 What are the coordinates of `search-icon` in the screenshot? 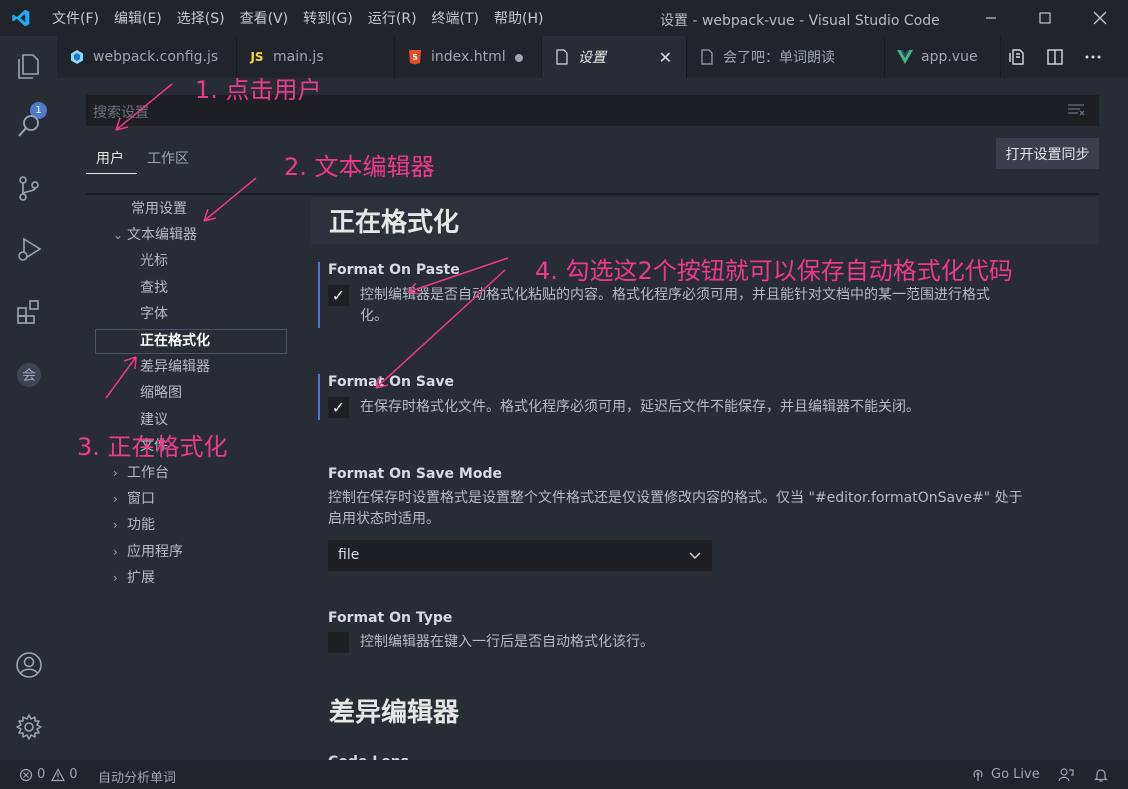 It's located at (28, 126).